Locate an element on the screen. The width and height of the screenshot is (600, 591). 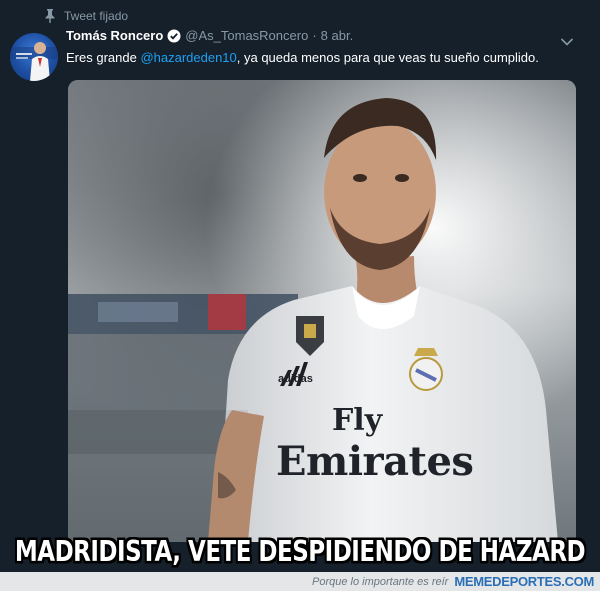
author-handle: @As_TomasRoncero is located at coordinates (246, 35).